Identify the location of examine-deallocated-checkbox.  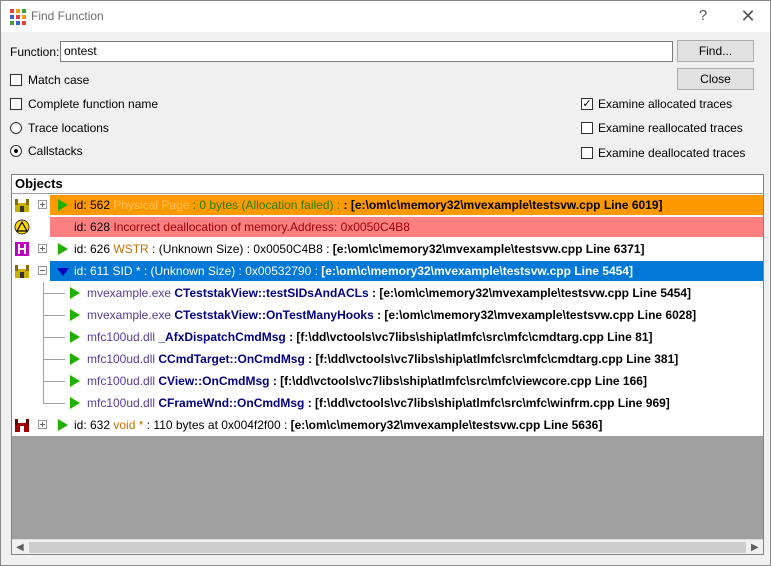
(587, 153).